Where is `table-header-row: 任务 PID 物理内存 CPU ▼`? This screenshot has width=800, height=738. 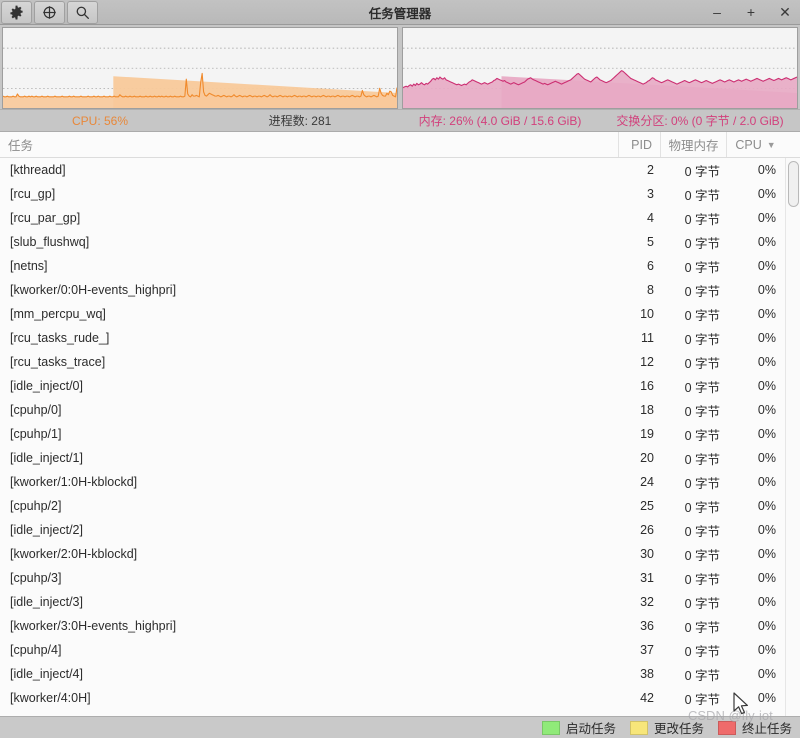 table-header-row: 任务 PID 物理内存 CPU ▼ is located at coordinates (400, 145).